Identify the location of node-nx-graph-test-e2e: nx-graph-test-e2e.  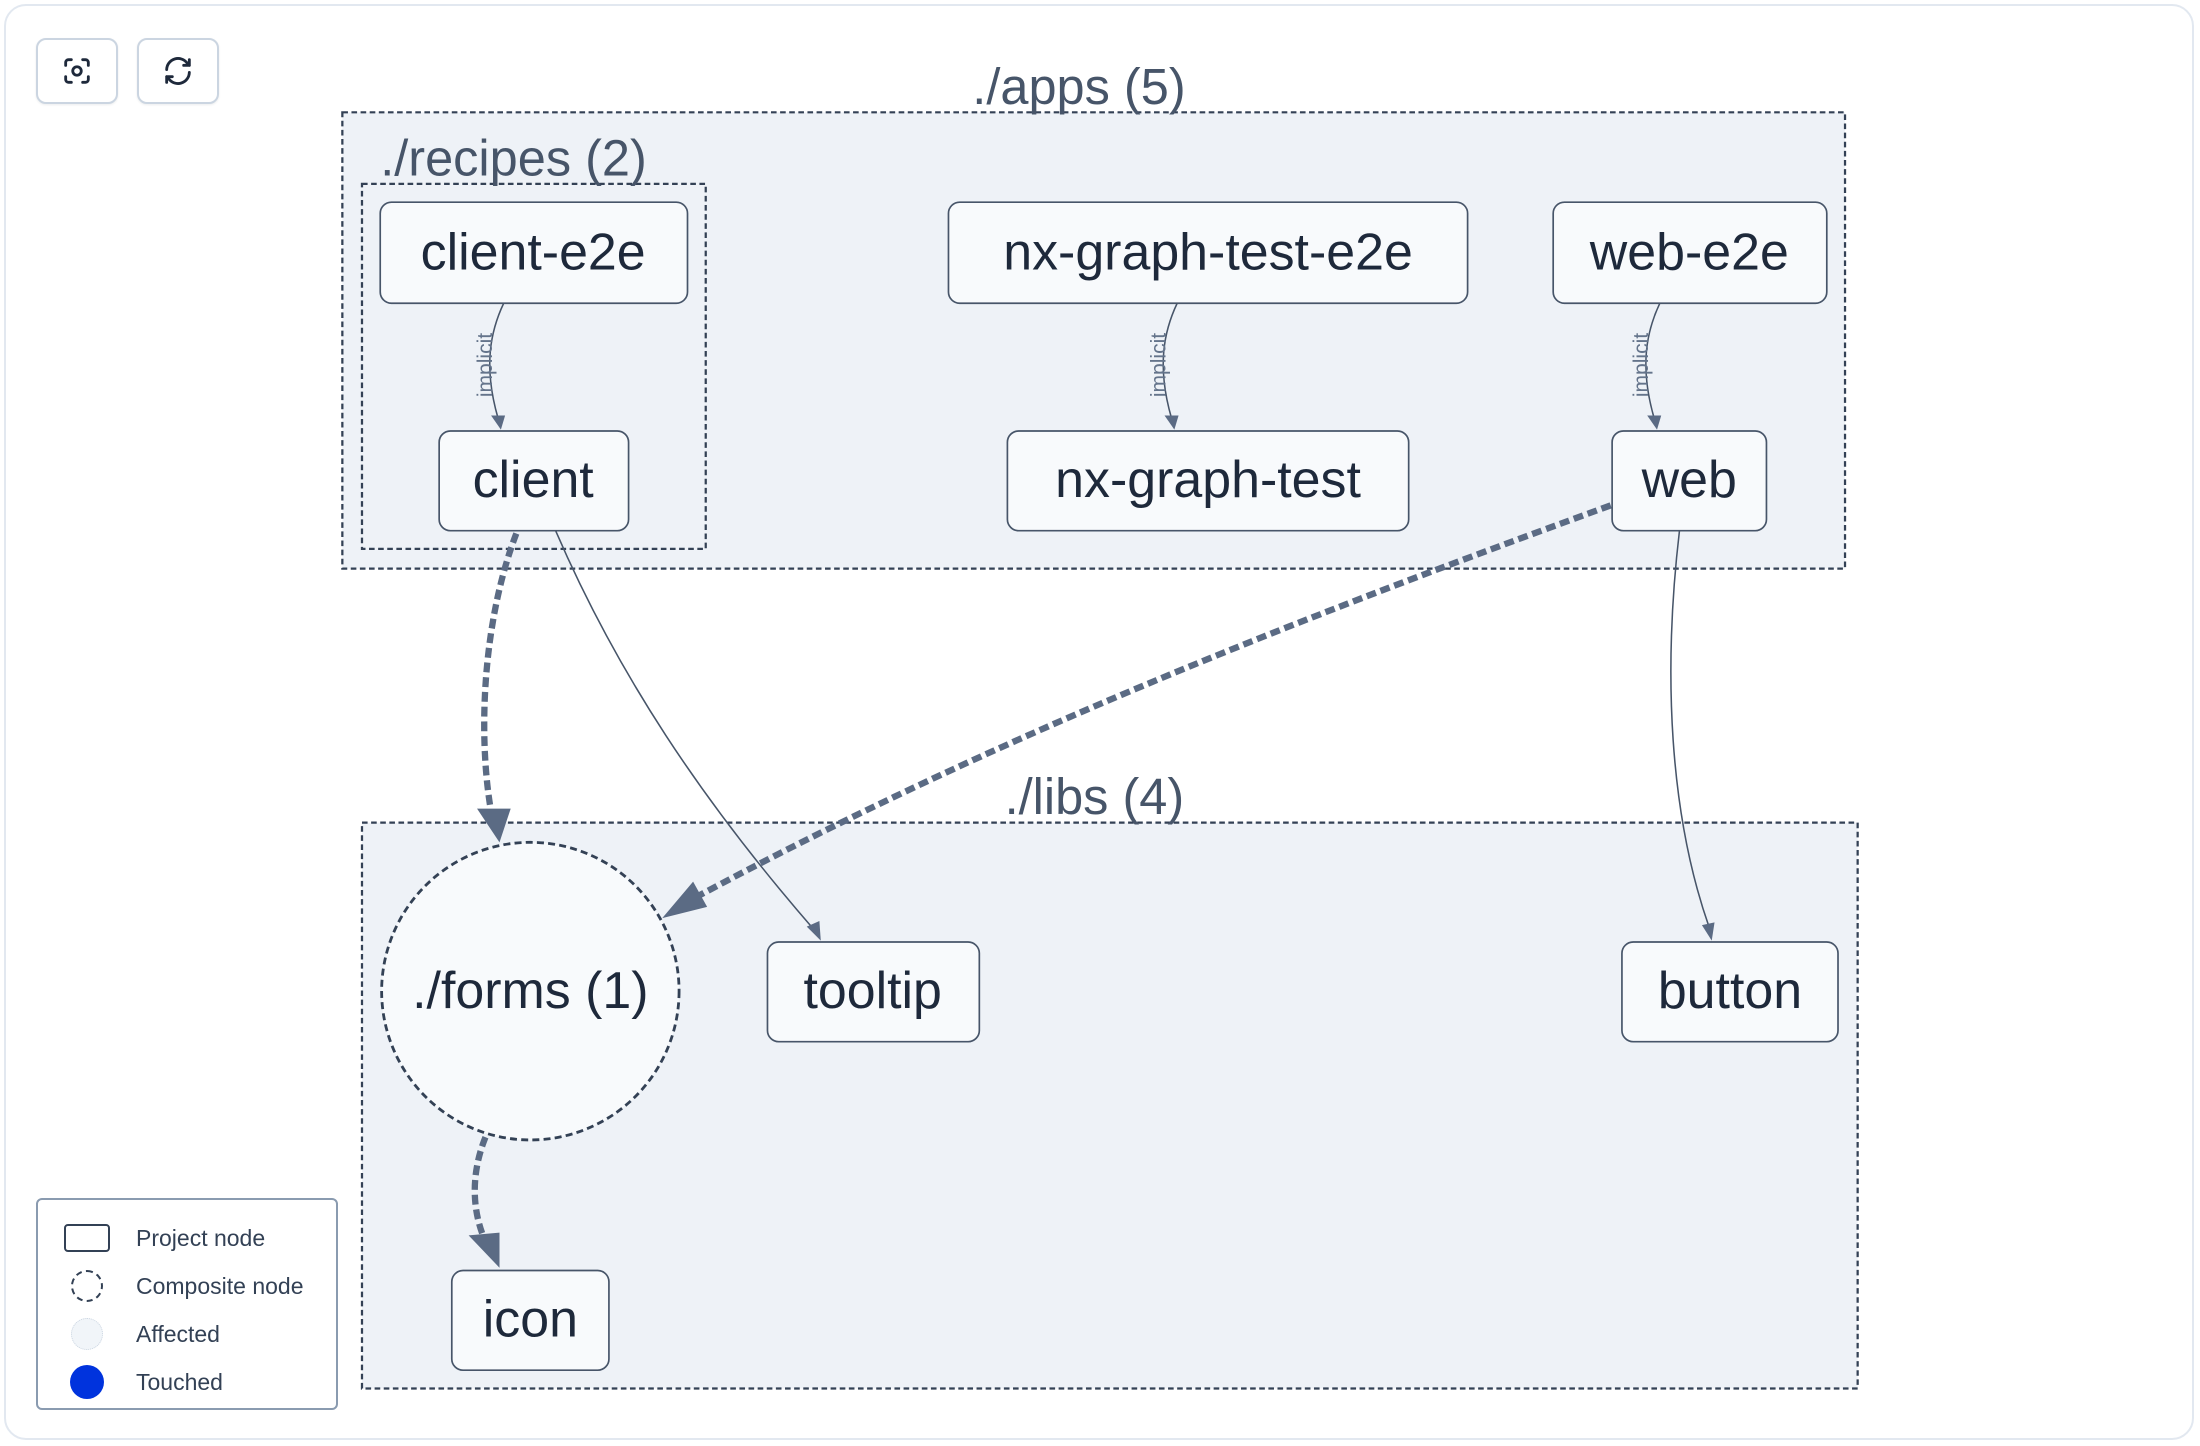
(1208, 253).